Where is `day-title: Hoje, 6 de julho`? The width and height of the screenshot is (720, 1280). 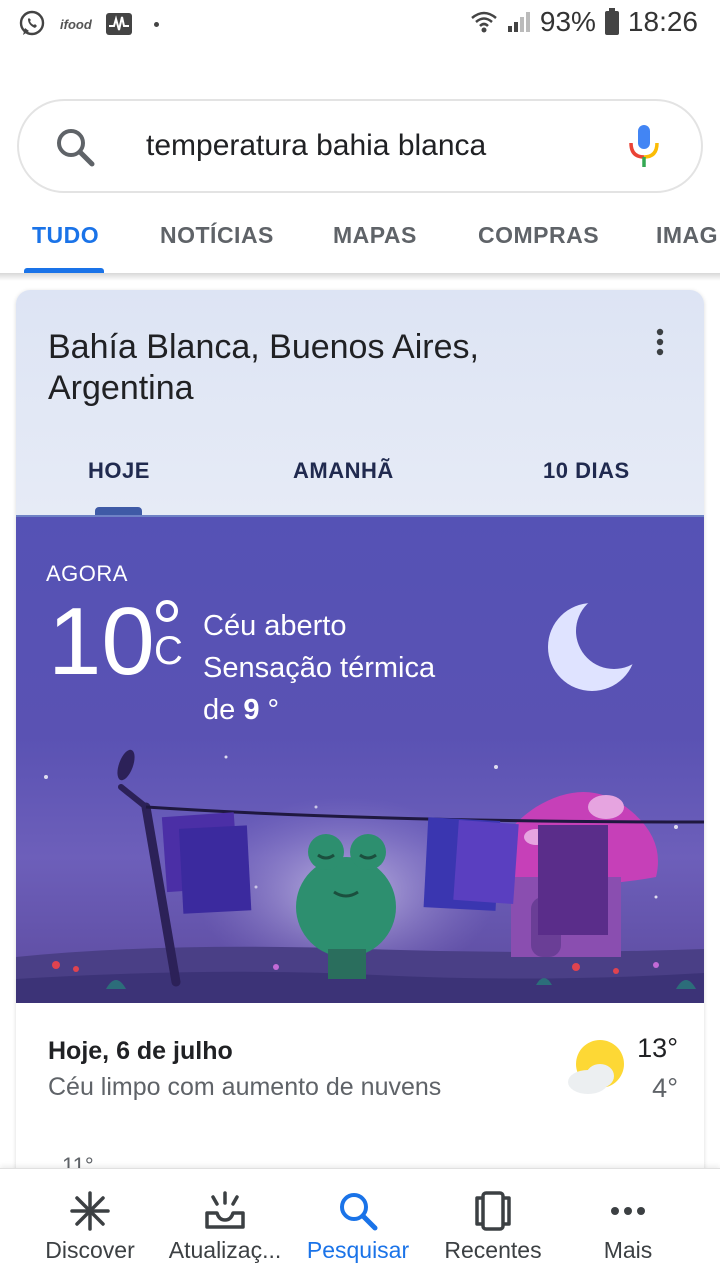
day-title: Hoje, 6 de julho is located at coordinates (140, 1051).